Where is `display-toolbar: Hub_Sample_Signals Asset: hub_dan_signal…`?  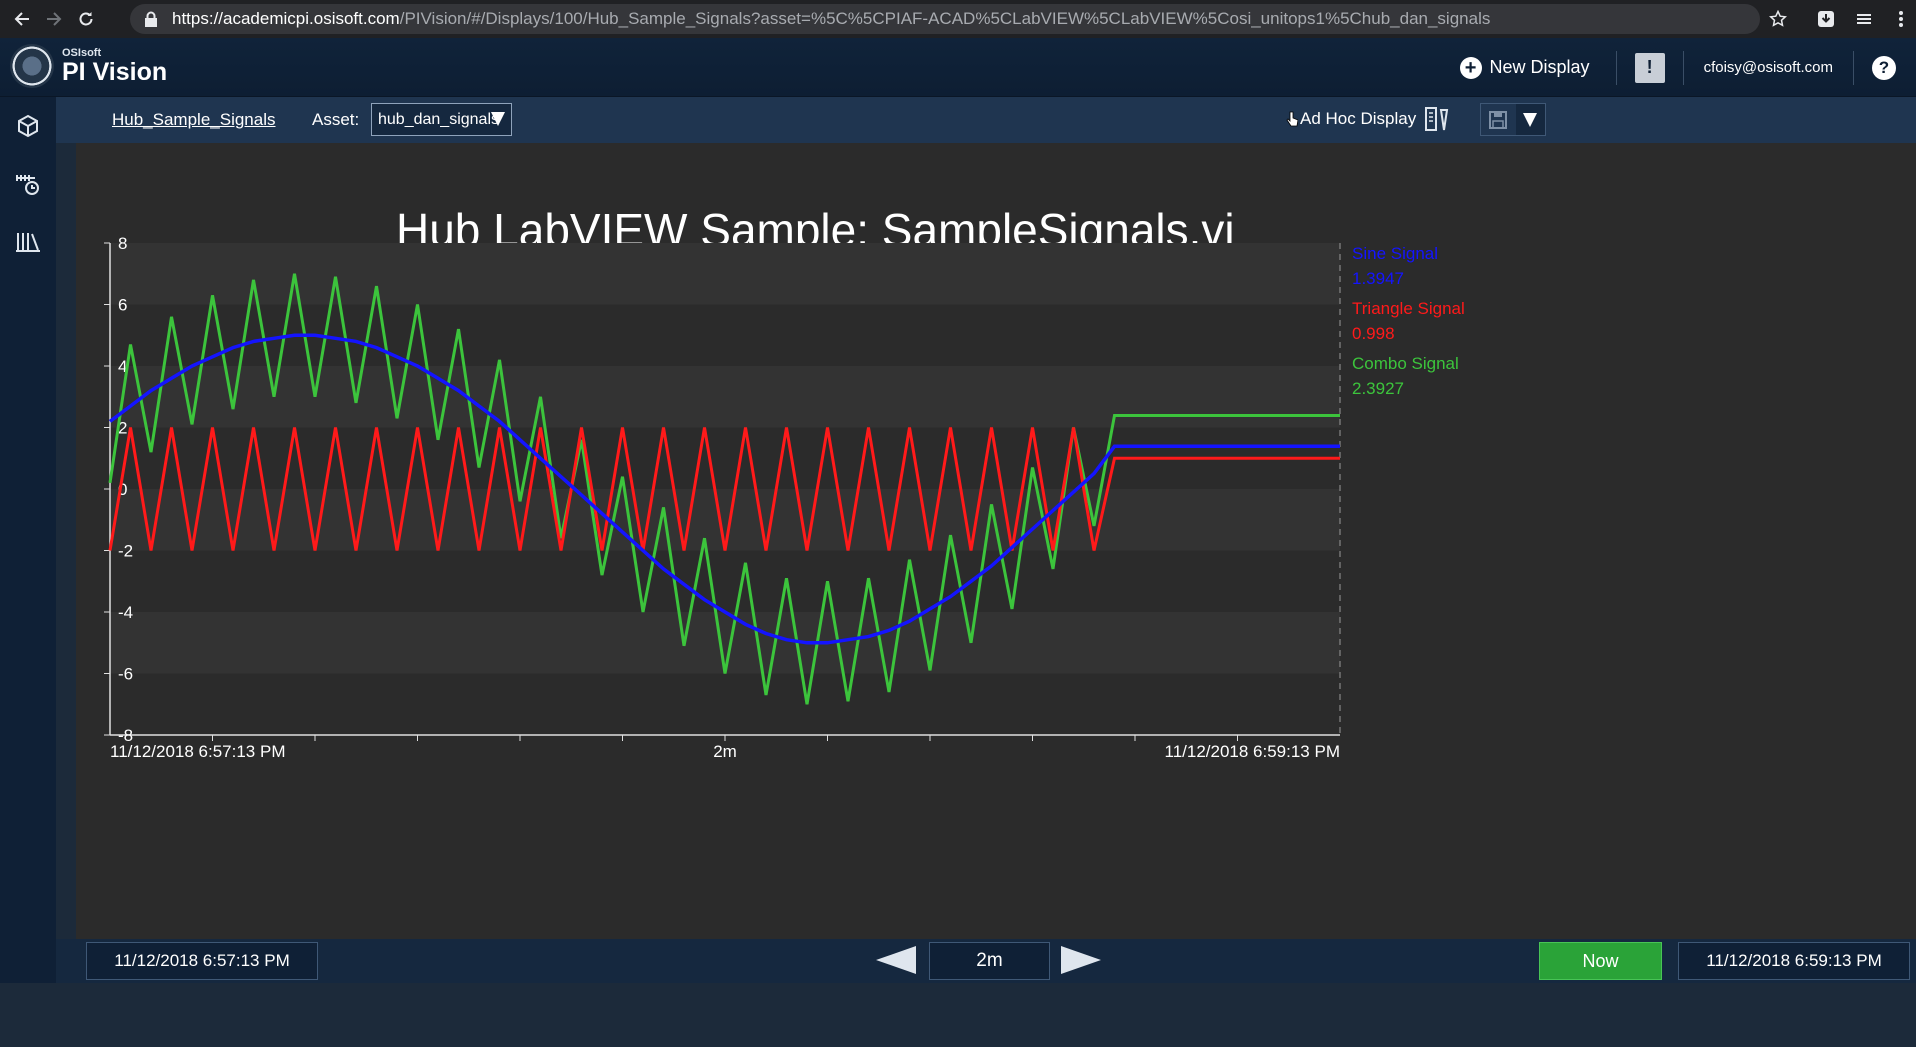 display-toolbar: Hub_Sample_Signals Asset: hub_dan_signal… is located at coordinates (986, 120).